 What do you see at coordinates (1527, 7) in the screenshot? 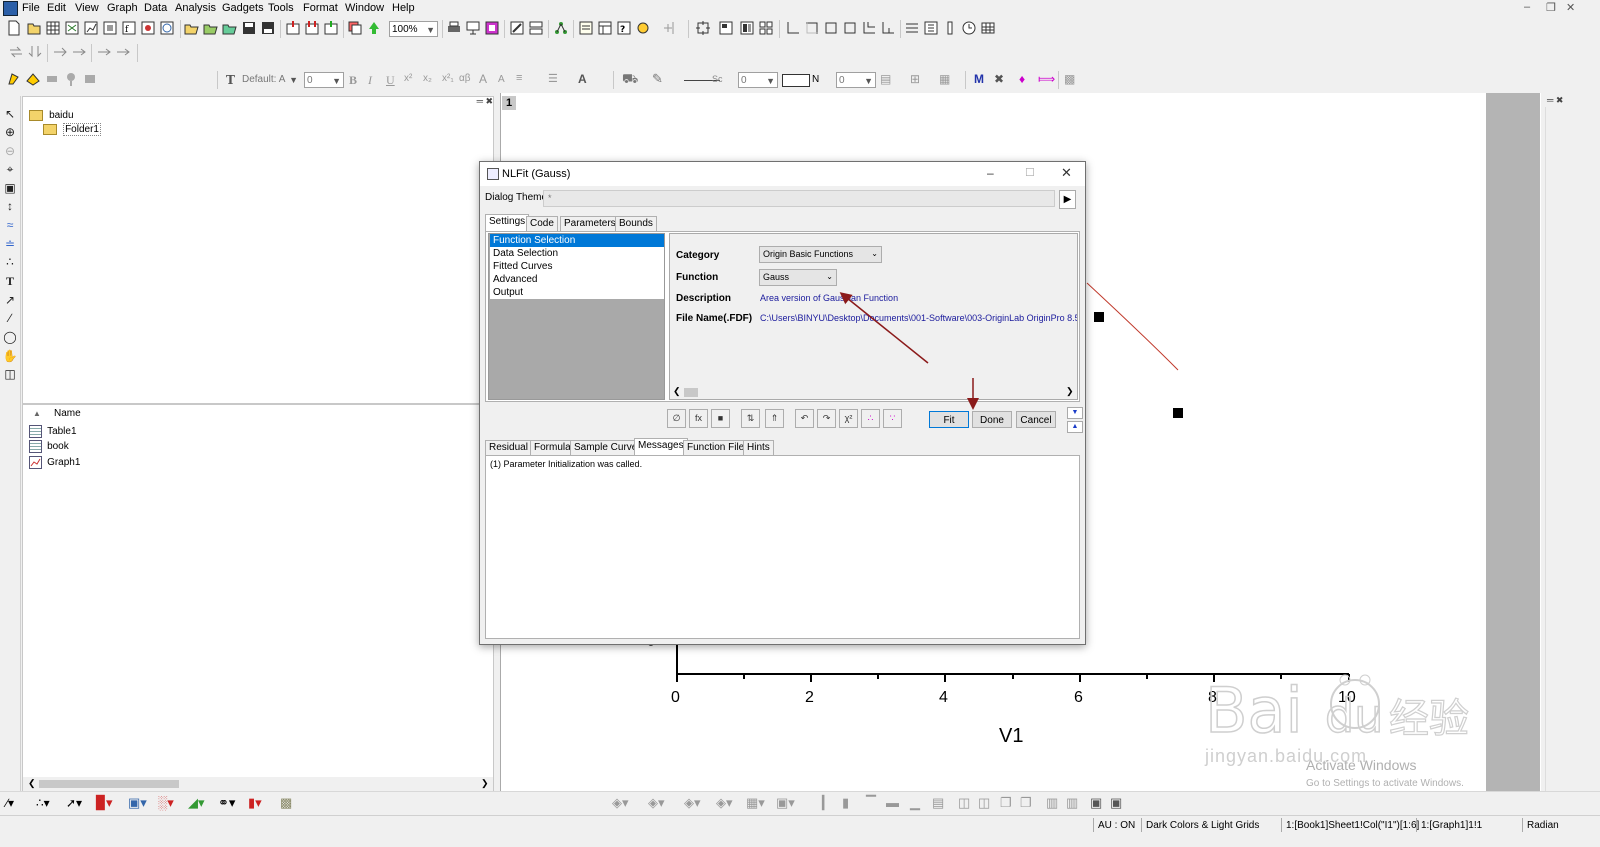
I see `minimize-icon: –` at bounding box center [1527, 7].